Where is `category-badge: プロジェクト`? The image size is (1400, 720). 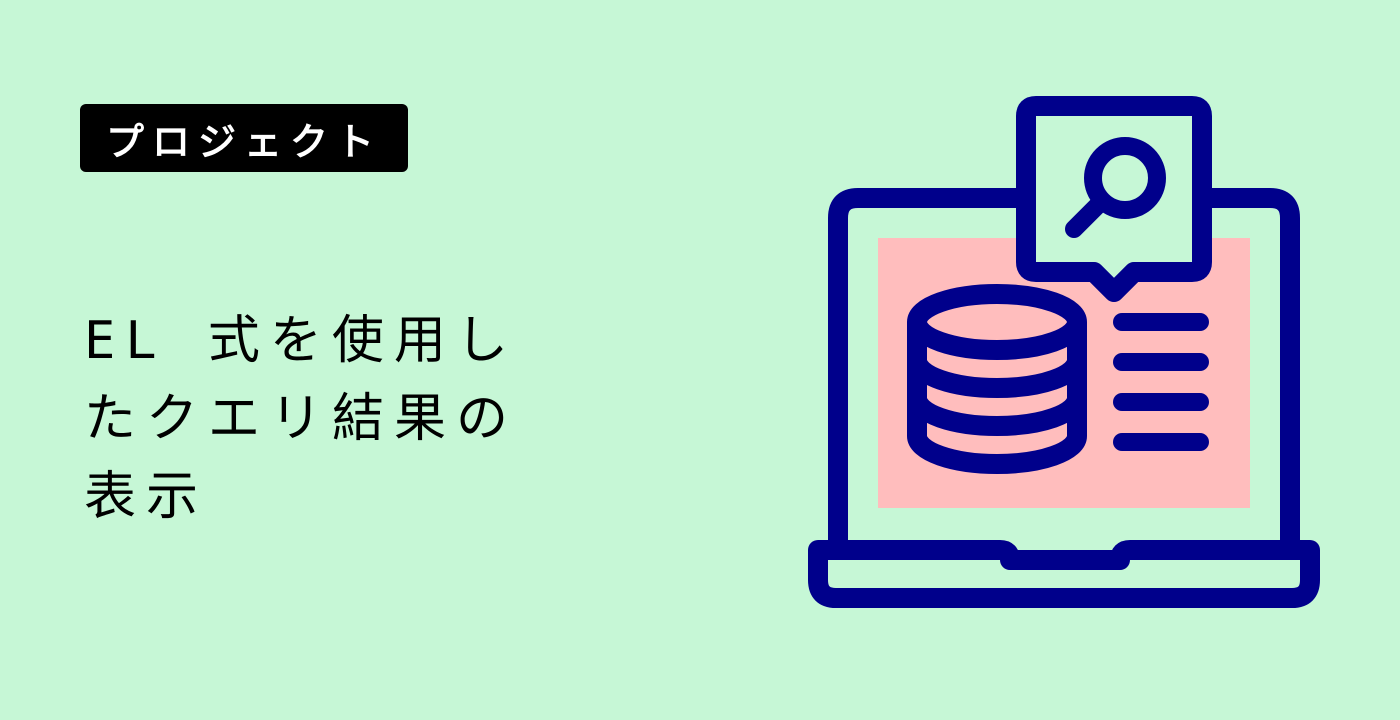 category-badge: プロジェクト is located at coordinates (244, 138).